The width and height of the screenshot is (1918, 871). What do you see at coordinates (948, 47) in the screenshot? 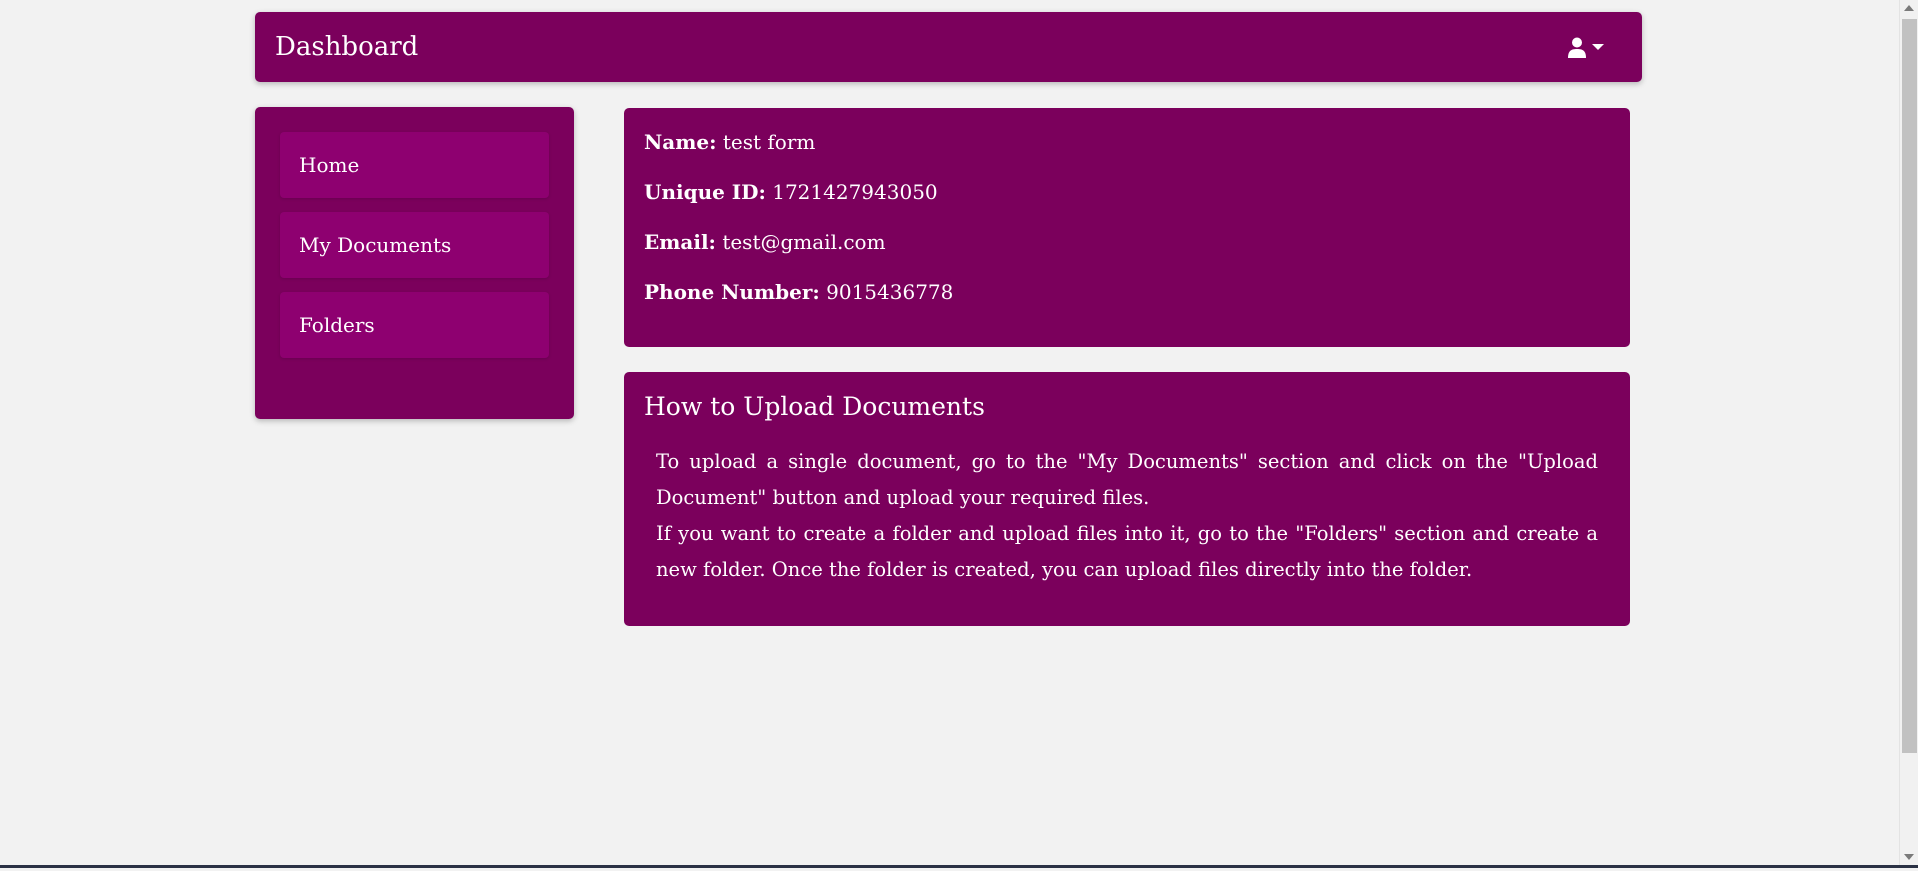
I see `top-navbar: Dashboard` at bounding box center [948, 47].